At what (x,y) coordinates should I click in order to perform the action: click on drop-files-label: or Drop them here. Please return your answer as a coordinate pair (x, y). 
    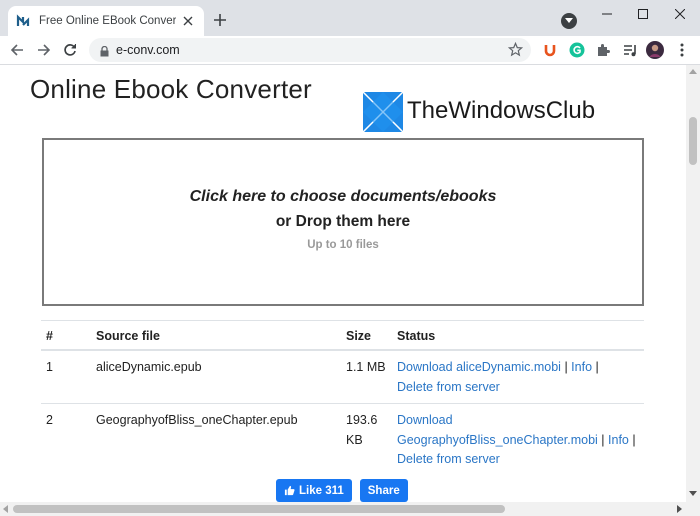
    Looking at the image, I should click on (343, 221).